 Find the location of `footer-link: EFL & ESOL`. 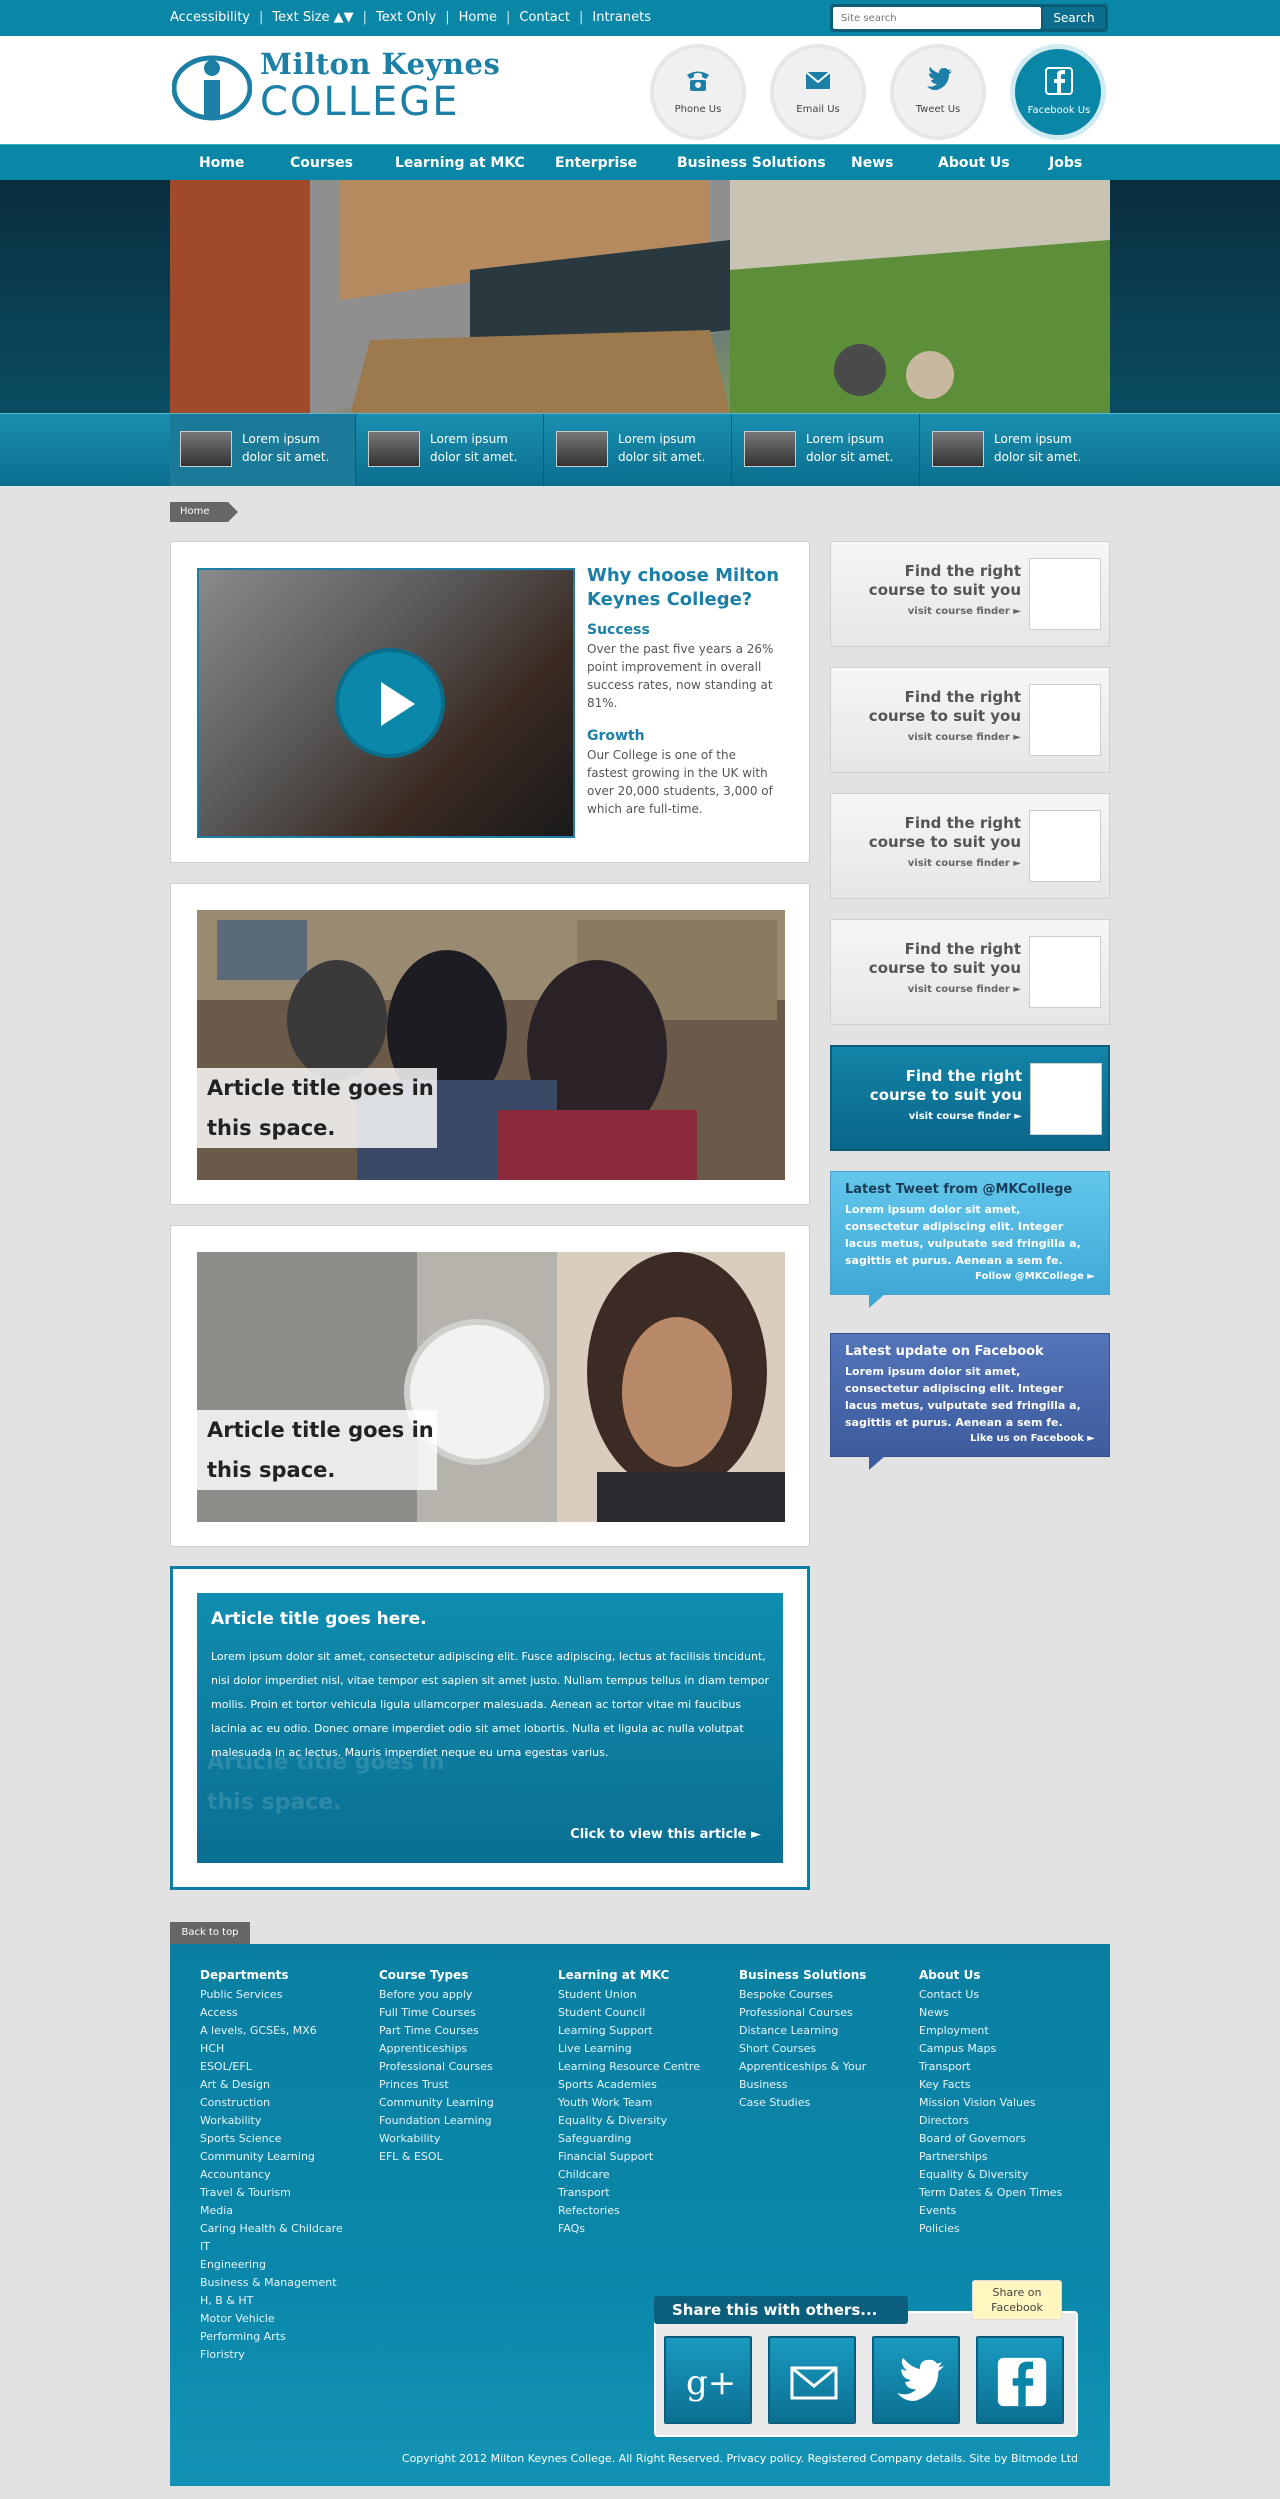

footer-link: EFL & ESOL is located at coordinates (436, 2157).